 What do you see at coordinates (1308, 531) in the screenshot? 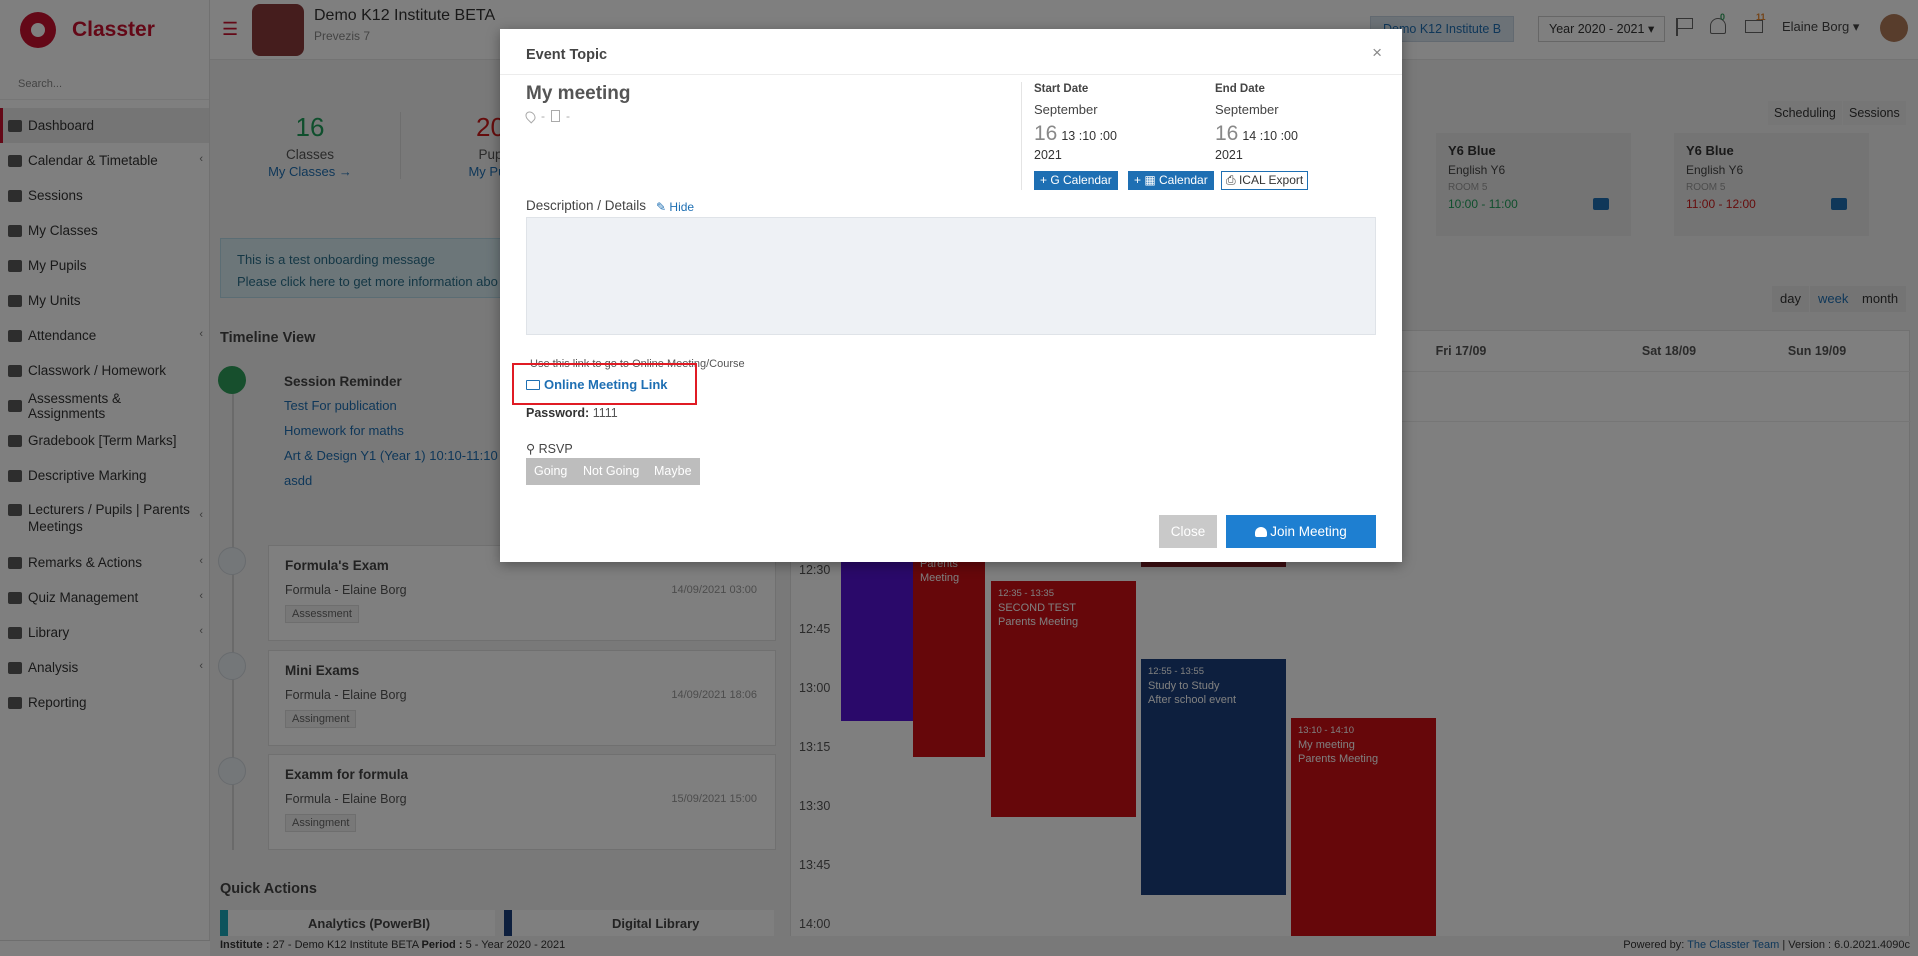
I see `join-meeting-label: Join Meeting` at bounding box center [1308, 531].